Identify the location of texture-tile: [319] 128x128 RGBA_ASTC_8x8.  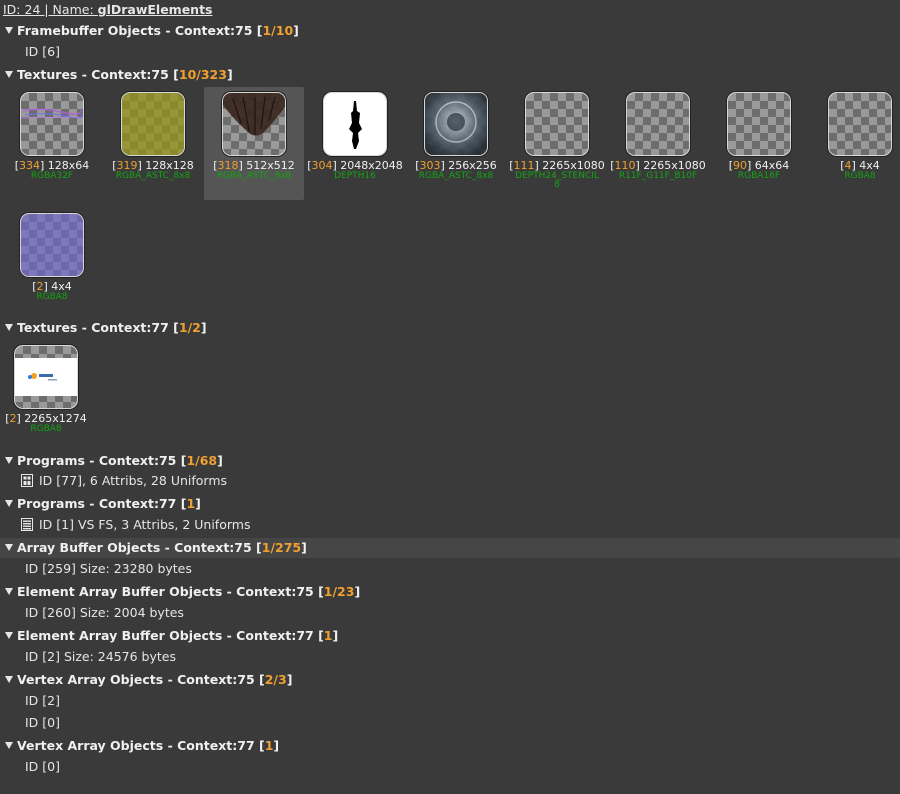
(153, 143).